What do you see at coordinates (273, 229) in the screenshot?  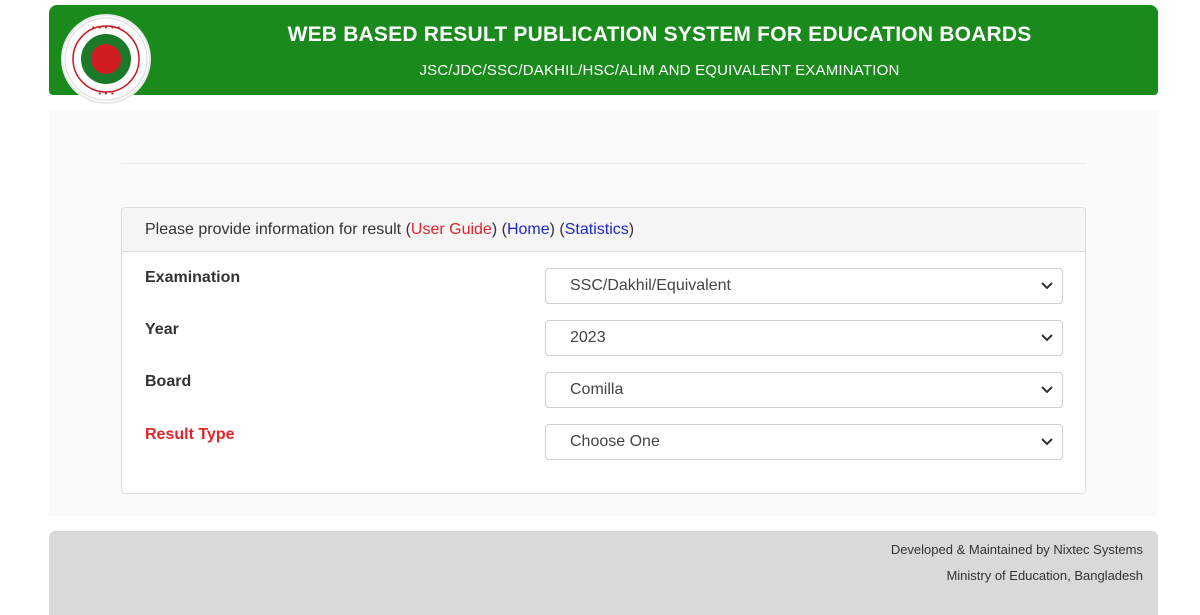 I see `panel-intro-text: Please provide information for result` at bounding box center [273, 229].